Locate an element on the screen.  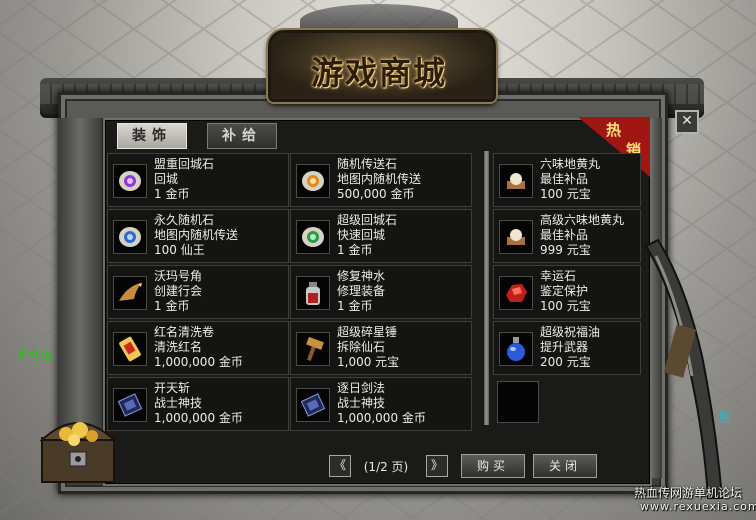
hot-shop-item: 高级六味地黄丸 最佳补品 999 元宝 is located at coordinates (567, 236).